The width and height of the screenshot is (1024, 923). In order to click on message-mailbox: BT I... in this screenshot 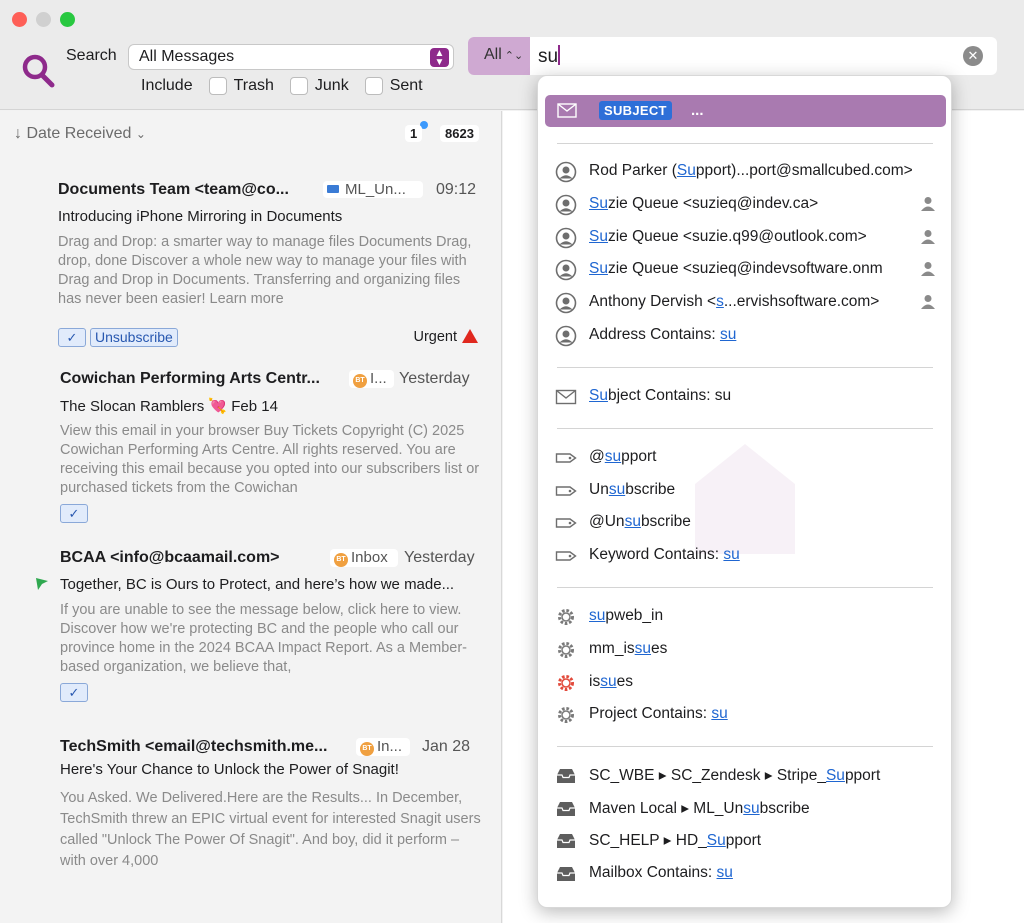, I will do `click(371, 379)`.